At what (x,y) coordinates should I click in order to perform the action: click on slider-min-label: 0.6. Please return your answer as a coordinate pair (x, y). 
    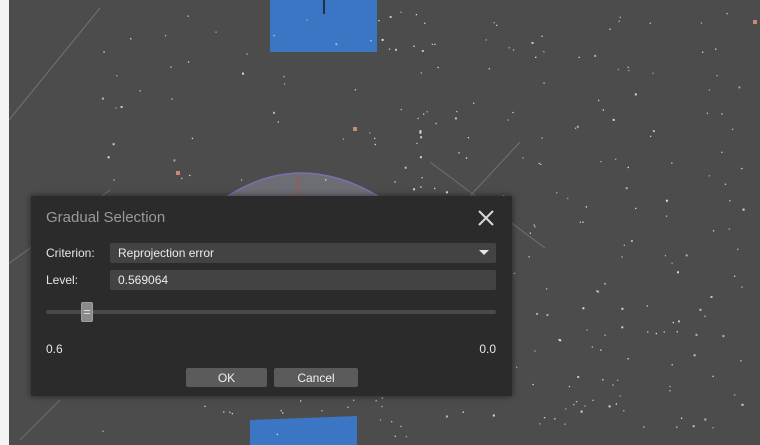
    Looking at the image, I should click on (54, 349).